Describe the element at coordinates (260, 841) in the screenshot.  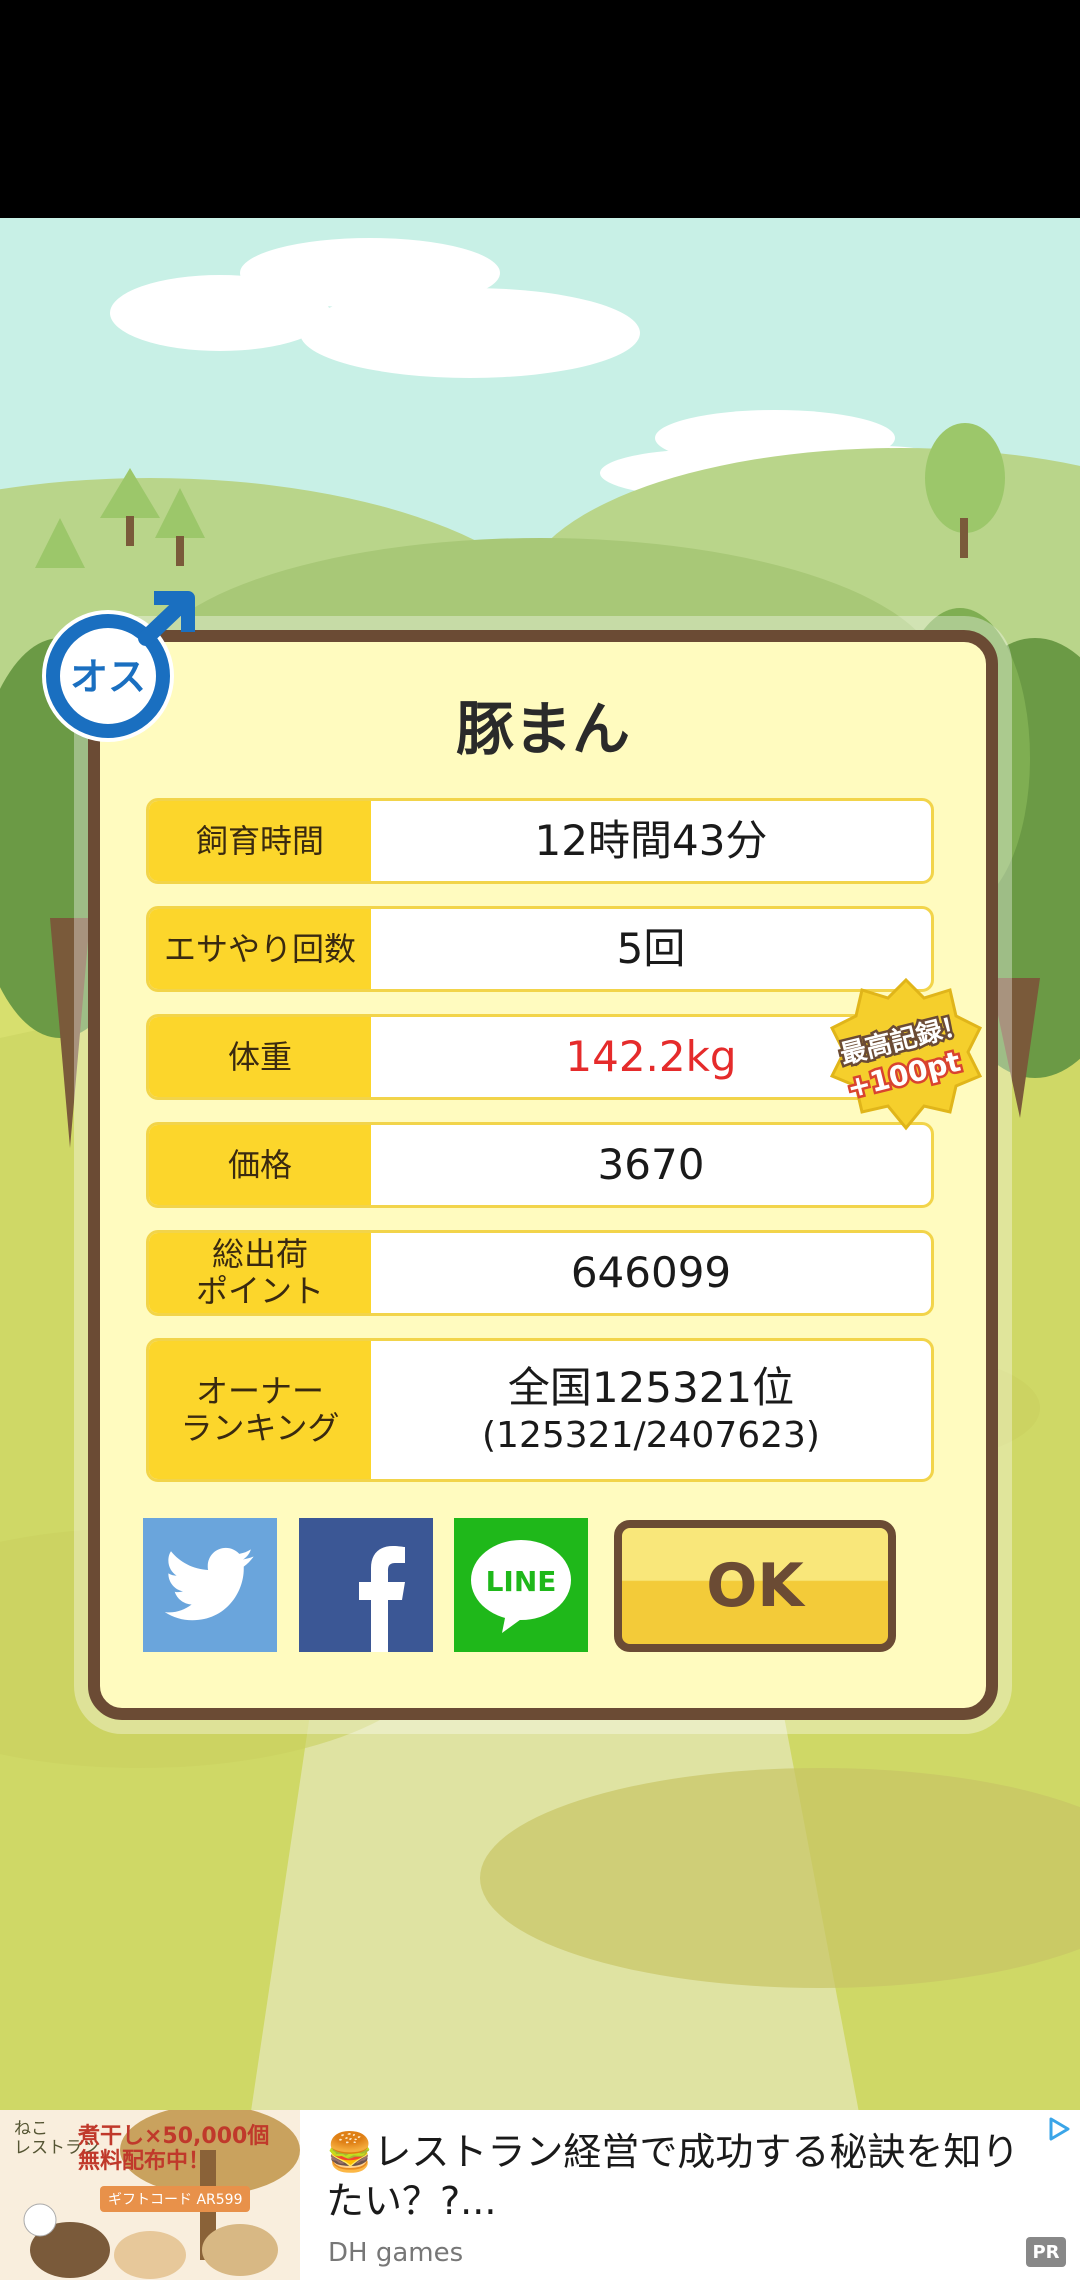
I see `stat-label: 飼育時間` at that location.